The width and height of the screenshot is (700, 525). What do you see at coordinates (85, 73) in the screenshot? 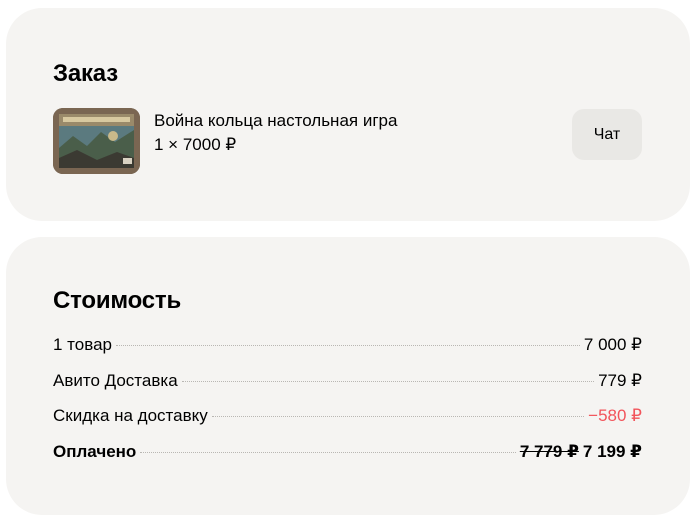
I see `order-title: Заказ` at bounding box center [85, 73].